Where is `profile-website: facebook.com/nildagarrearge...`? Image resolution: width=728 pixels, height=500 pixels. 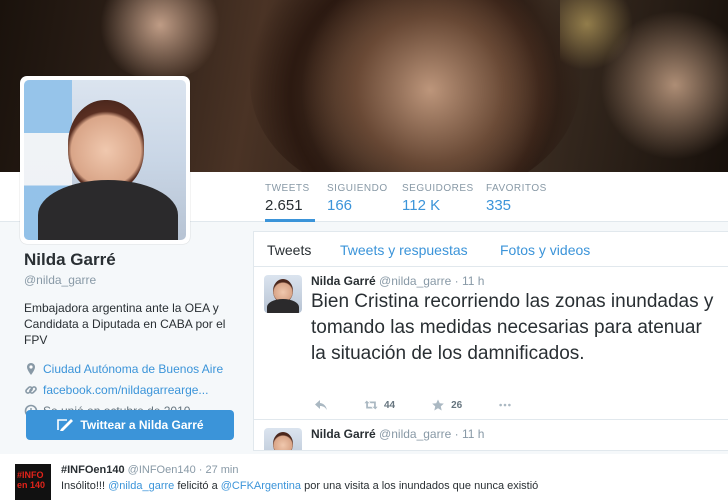
profile-website: facebook.com/nildagarrearge... is located at coordinates (130, 390).